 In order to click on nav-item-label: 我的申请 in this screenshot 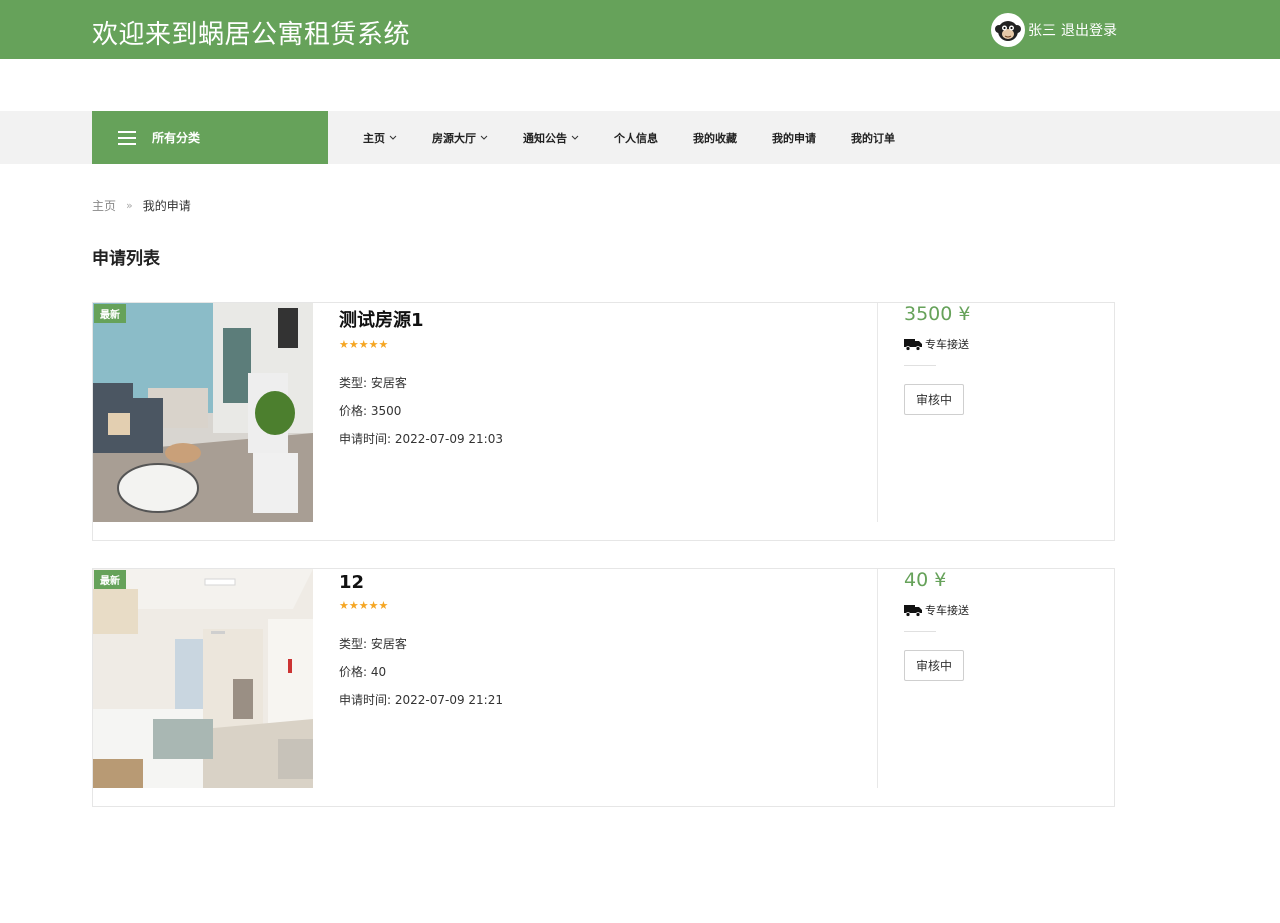, I will do `click(794, 138)`.